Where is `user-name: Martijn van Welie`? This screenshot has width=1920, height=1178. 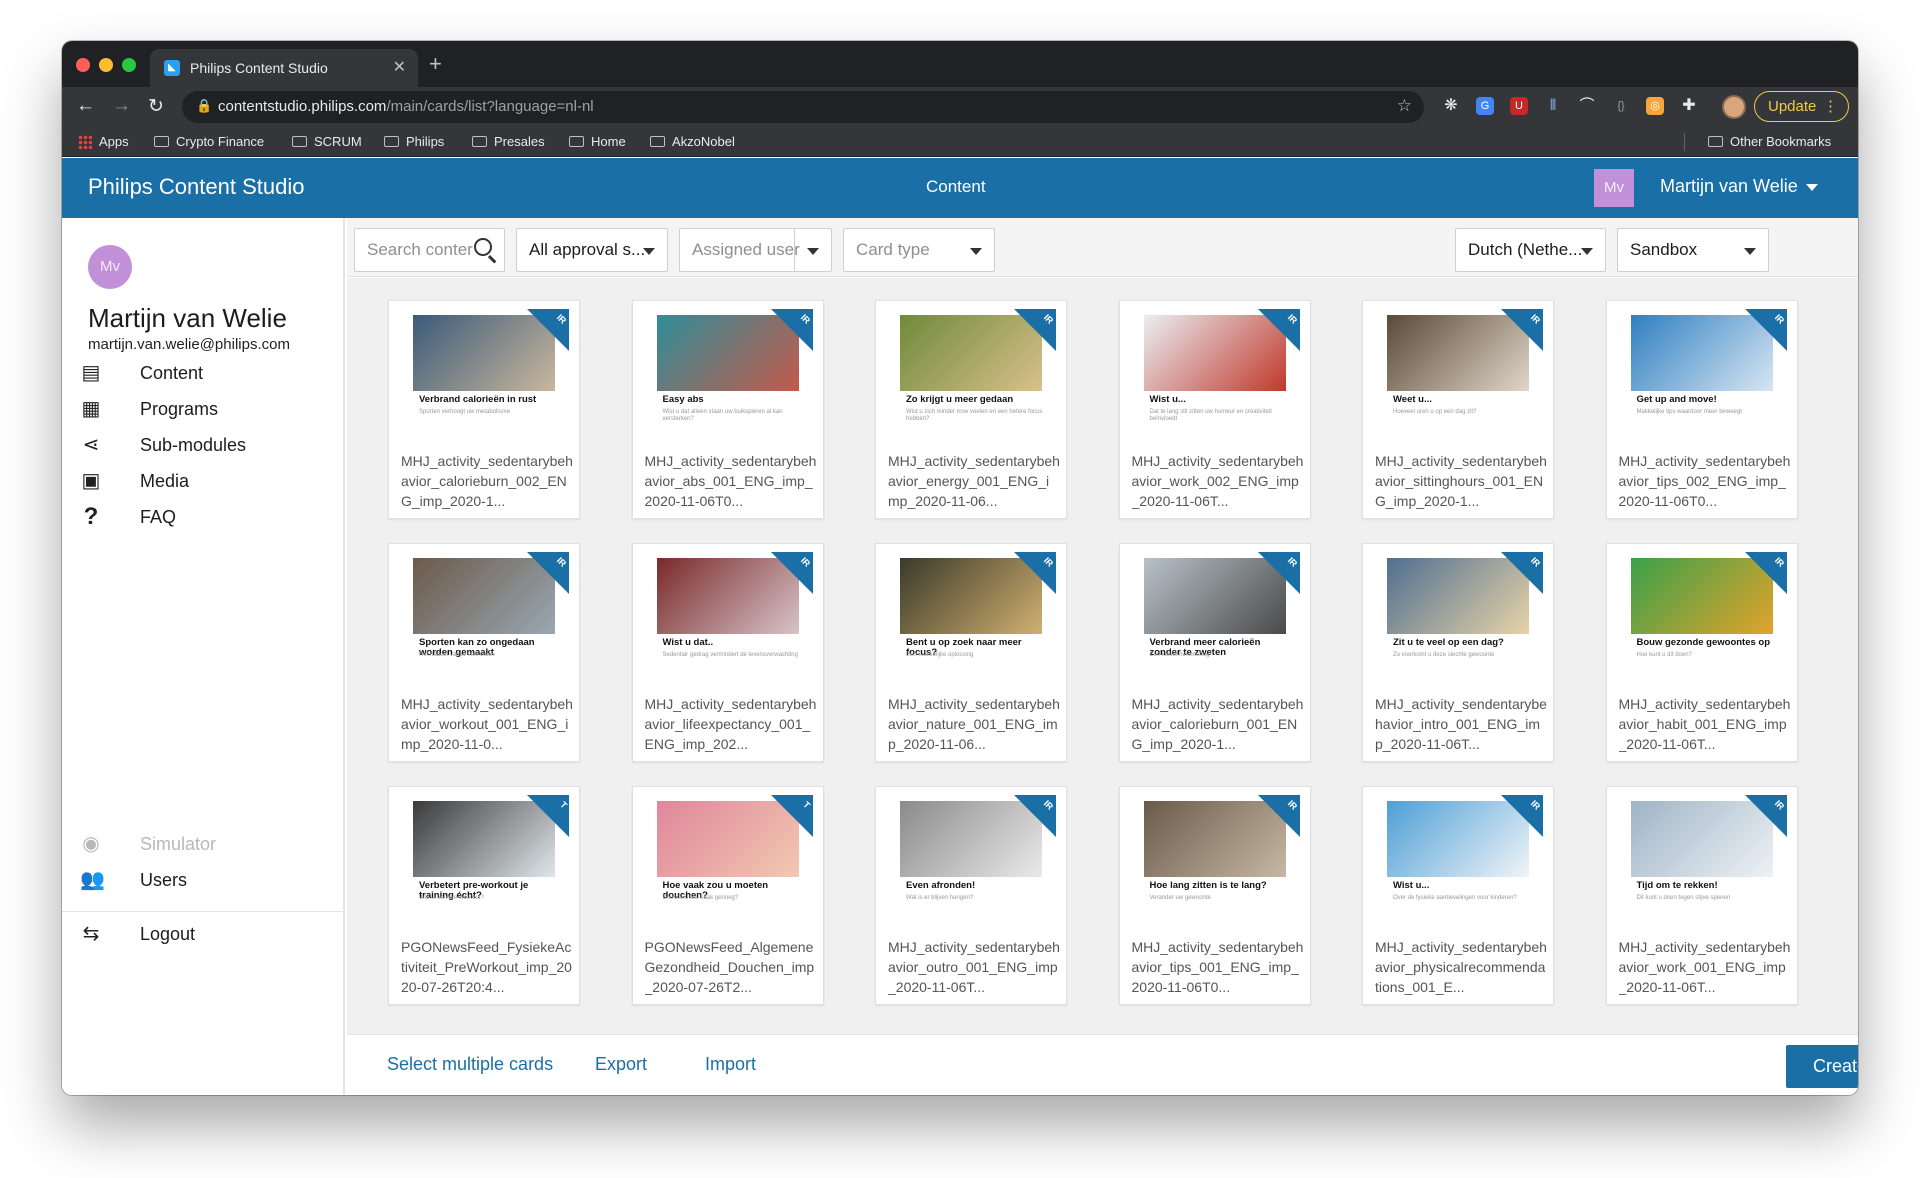 user-name: Martijn van Welie is located at coordinates (1729, 186).